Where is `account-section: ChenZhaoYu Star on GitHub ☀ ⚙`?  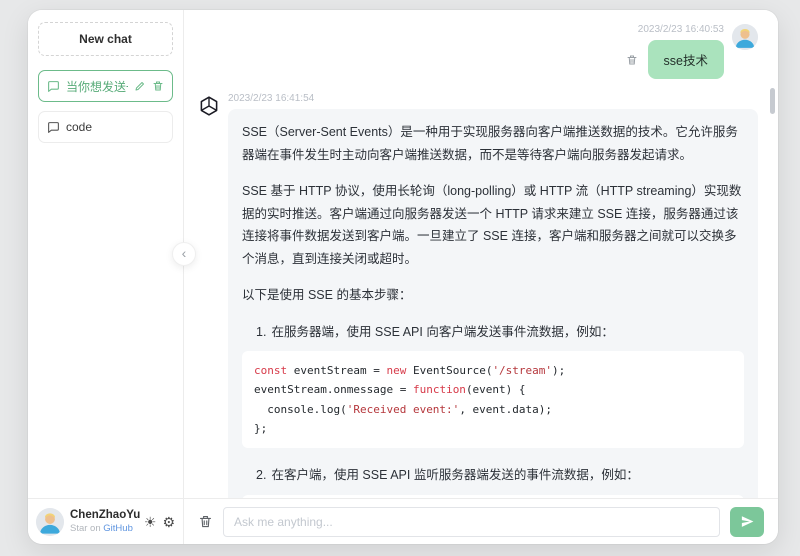 account-section: ChenZhaoYu Star on GitHub ☀ ⚙ is located at coordinates (106, 521).